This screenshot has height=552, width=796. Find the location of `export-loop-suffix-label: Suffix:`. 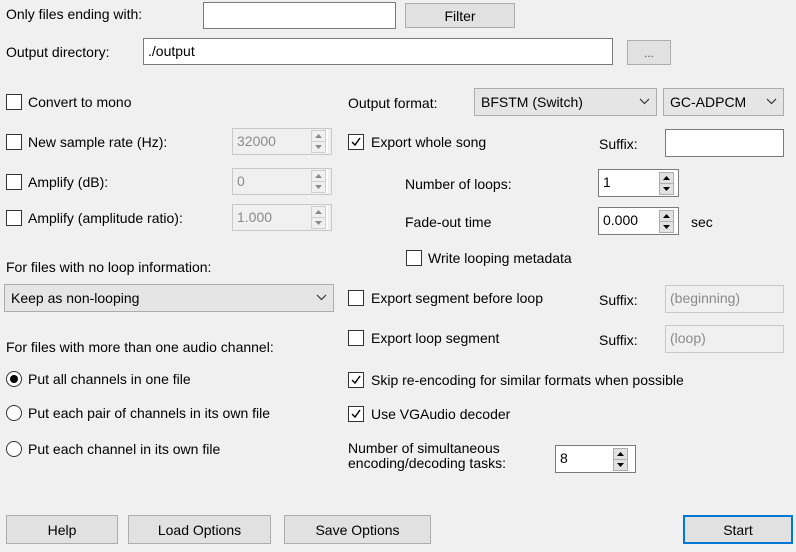

export-loop-suffix-label: Suffix: is located at coordinates (618, 340).